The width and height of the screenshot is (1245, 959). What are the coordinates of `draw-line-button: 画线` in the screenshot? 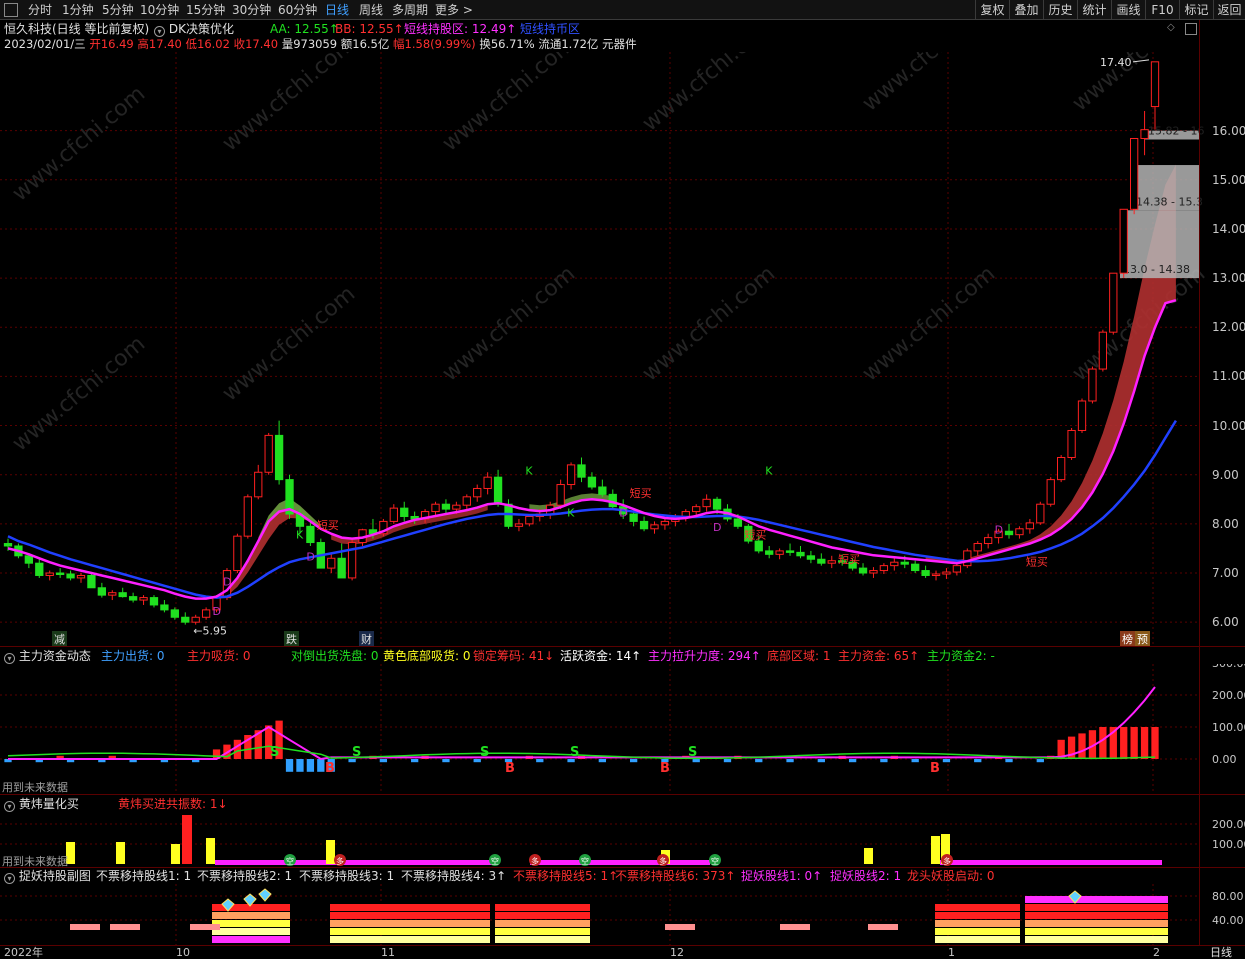 It's located at (1128, 10).